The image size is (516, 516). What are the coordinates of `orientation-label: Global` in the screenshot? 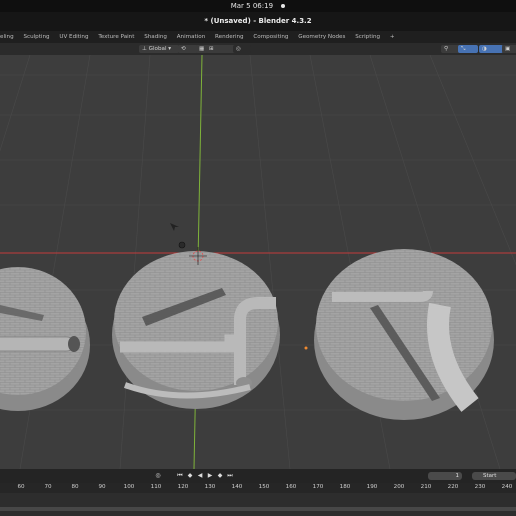 It's located at (157, 49).